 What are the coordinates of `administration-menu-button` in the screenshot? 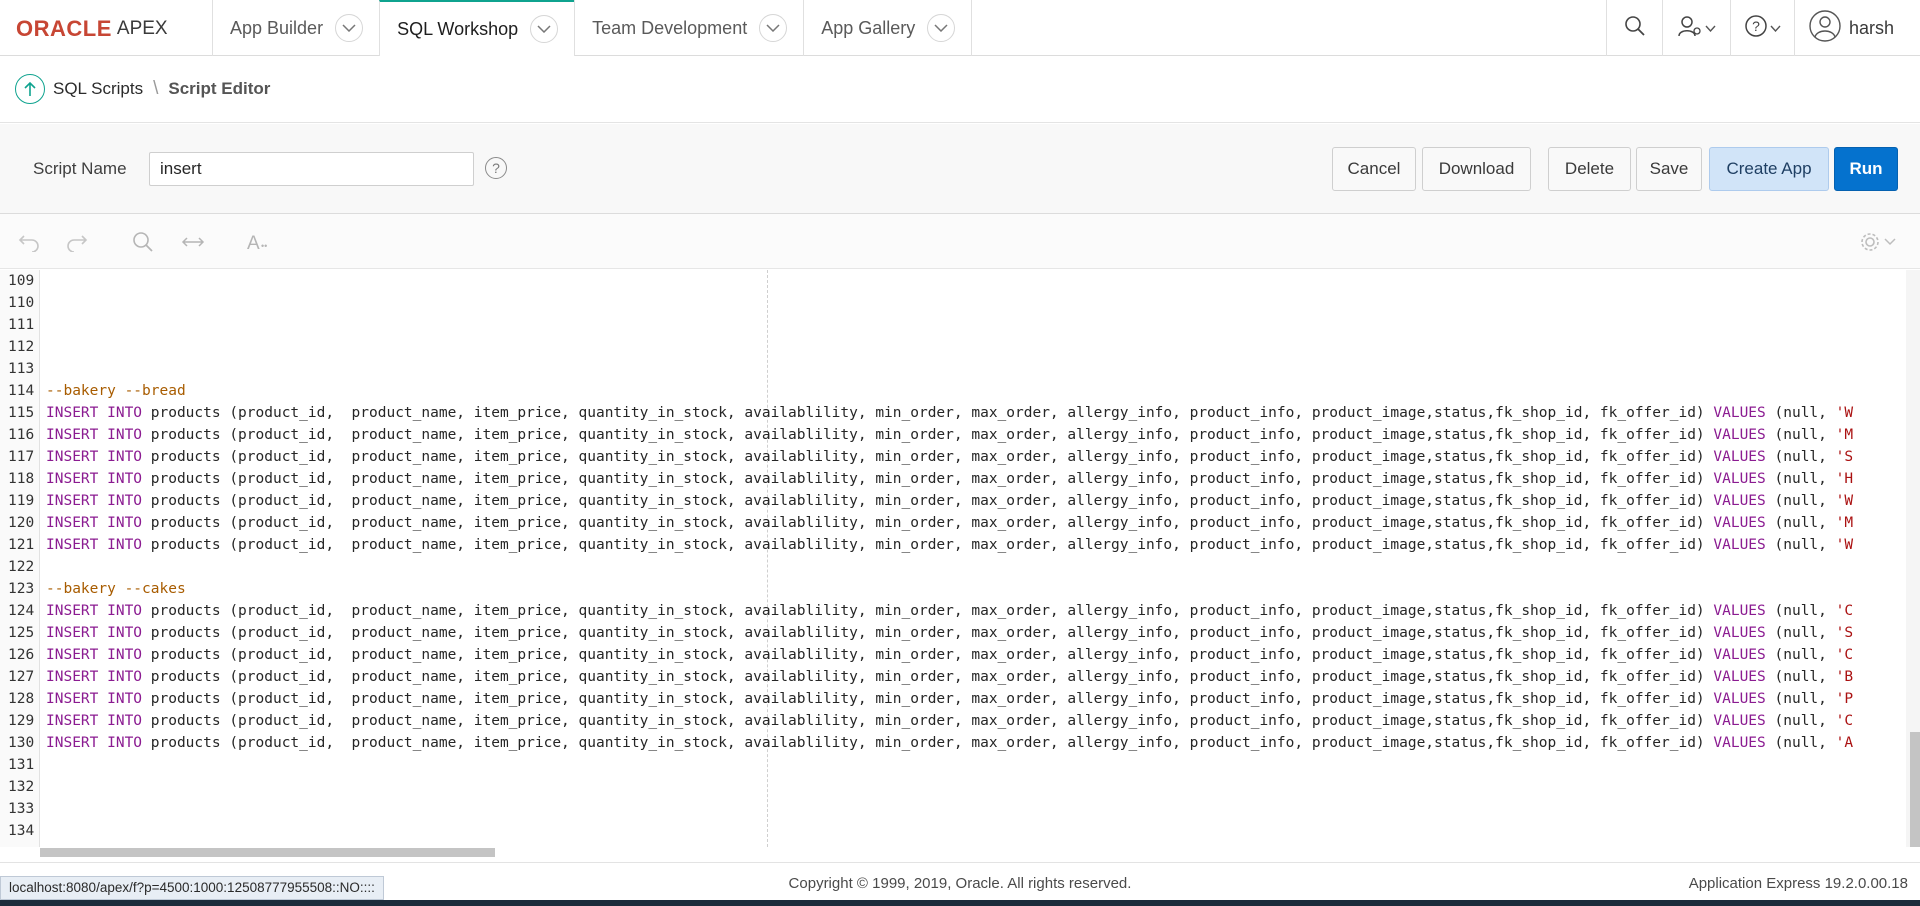 It's located at (1696, 28).